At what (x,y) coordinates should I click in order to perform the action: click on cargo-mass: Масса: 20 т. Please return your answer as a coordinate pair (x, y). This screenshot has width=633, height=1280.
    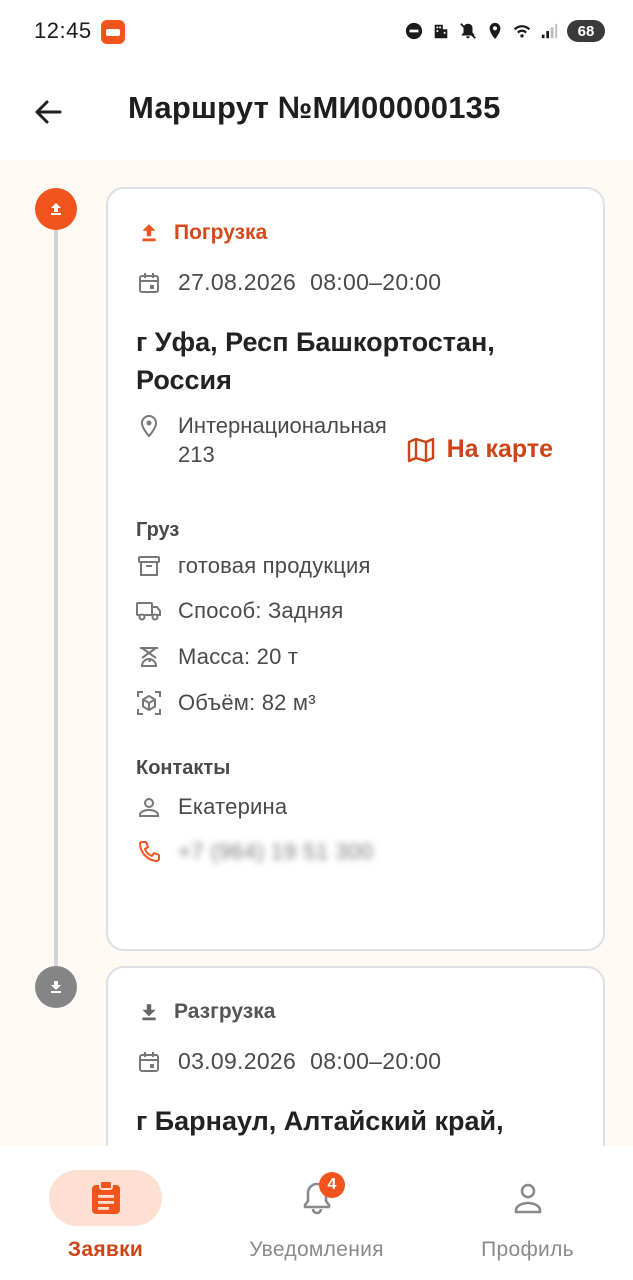
    Looking at the image, I should click on (238, 656).